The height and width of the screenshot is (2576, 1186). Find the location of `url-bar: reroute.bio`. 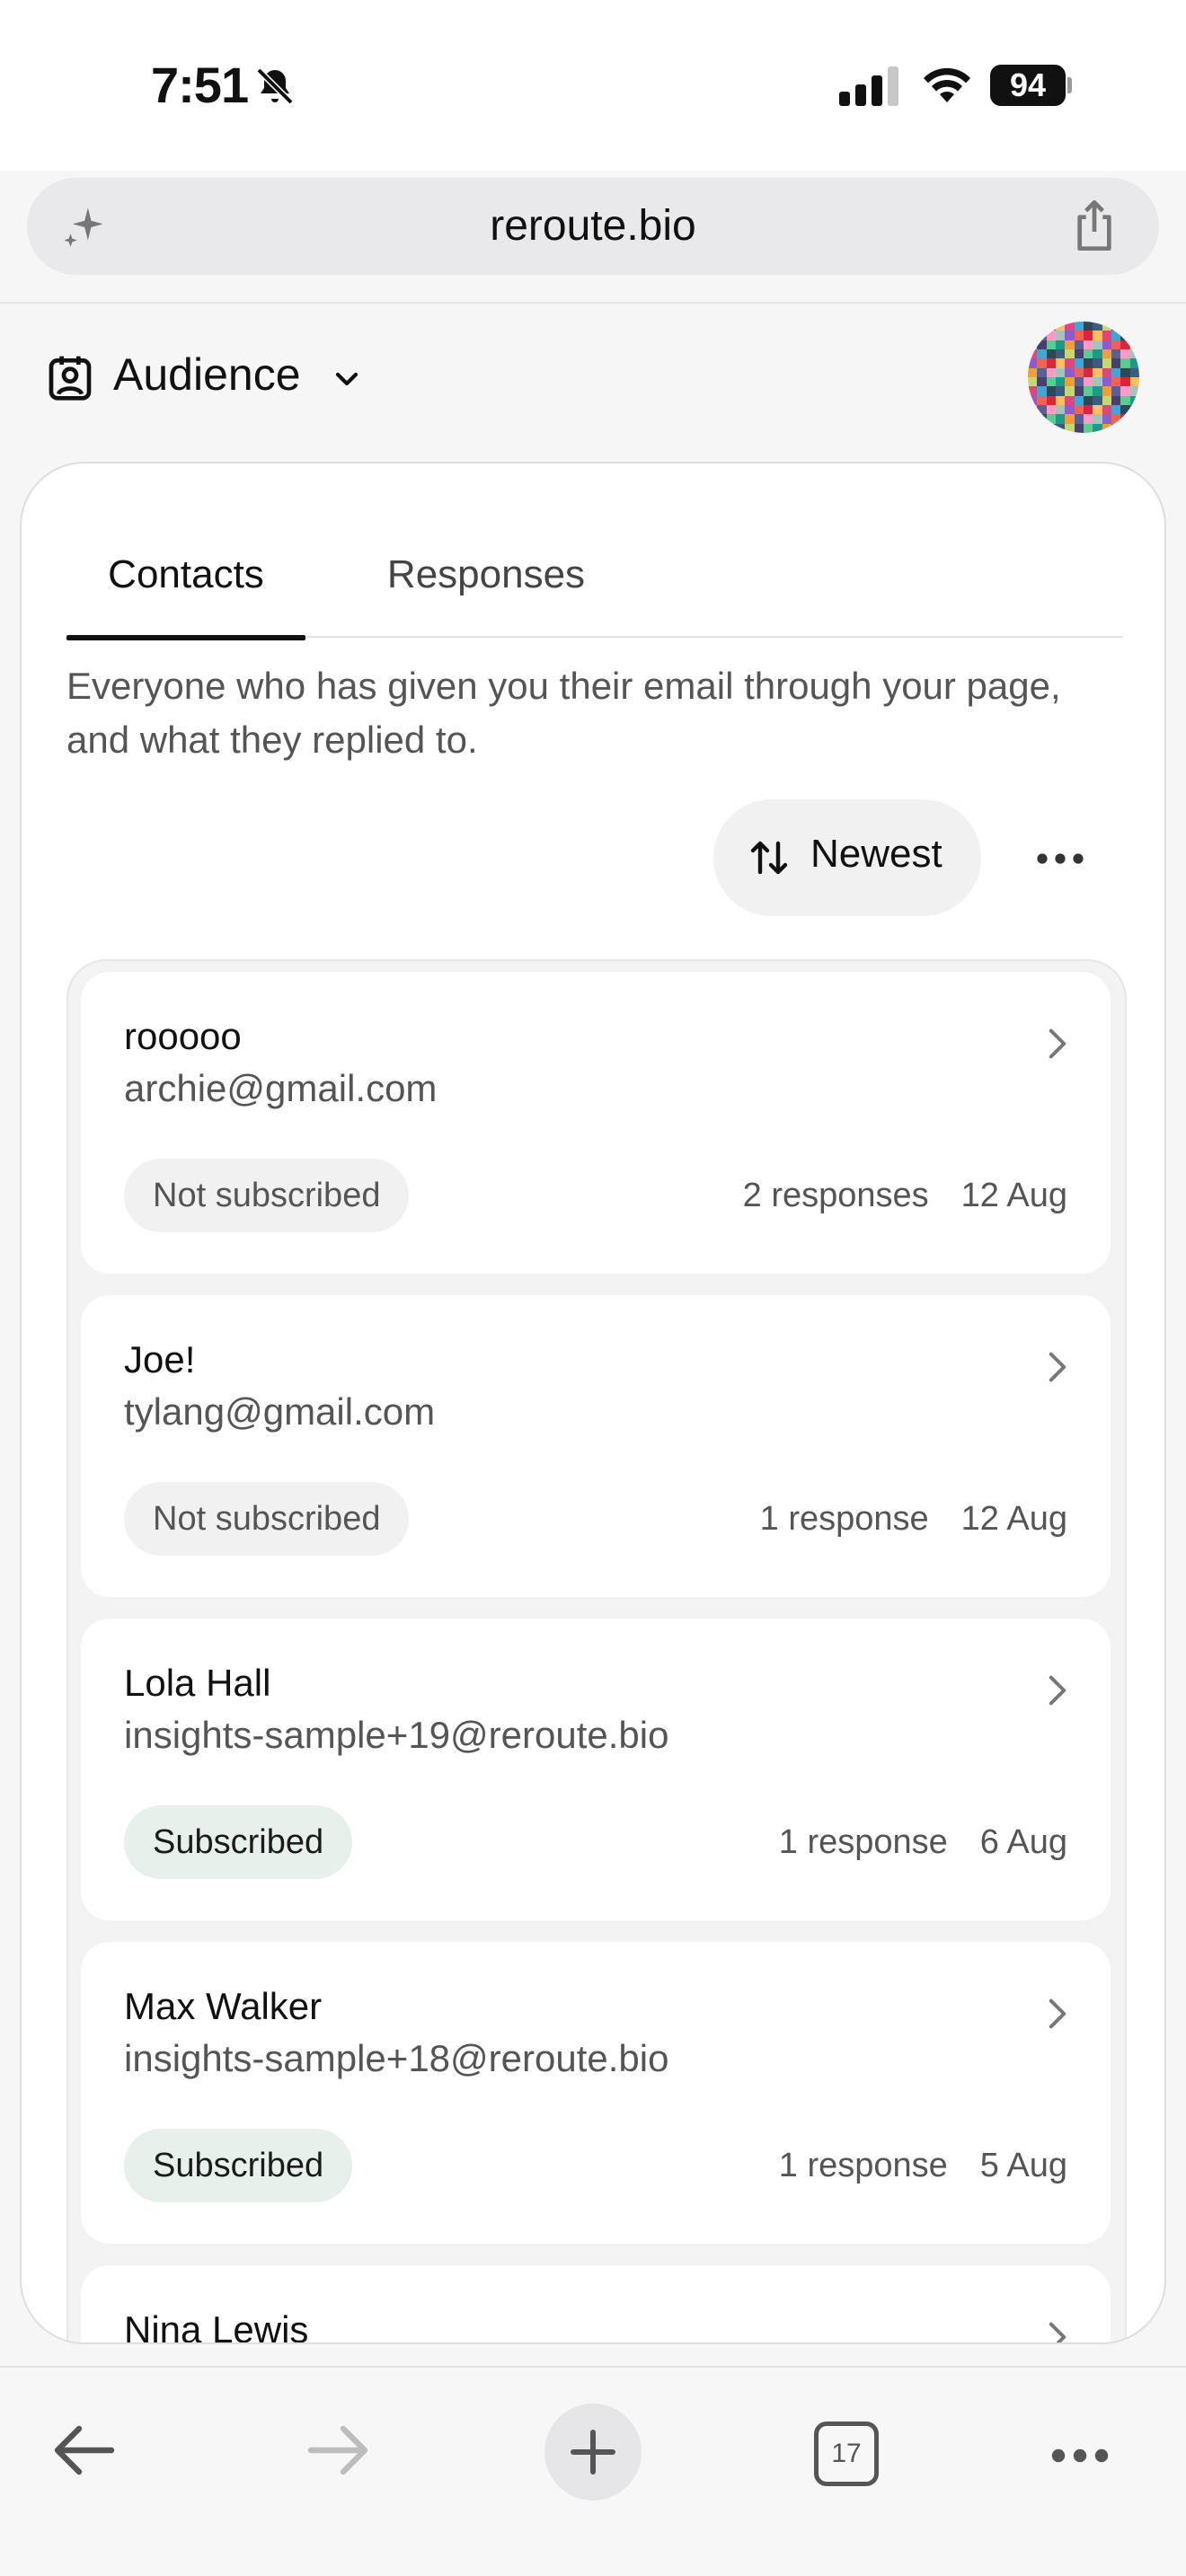

url-bar: reroute.bio is located at coordinates (593, 226).